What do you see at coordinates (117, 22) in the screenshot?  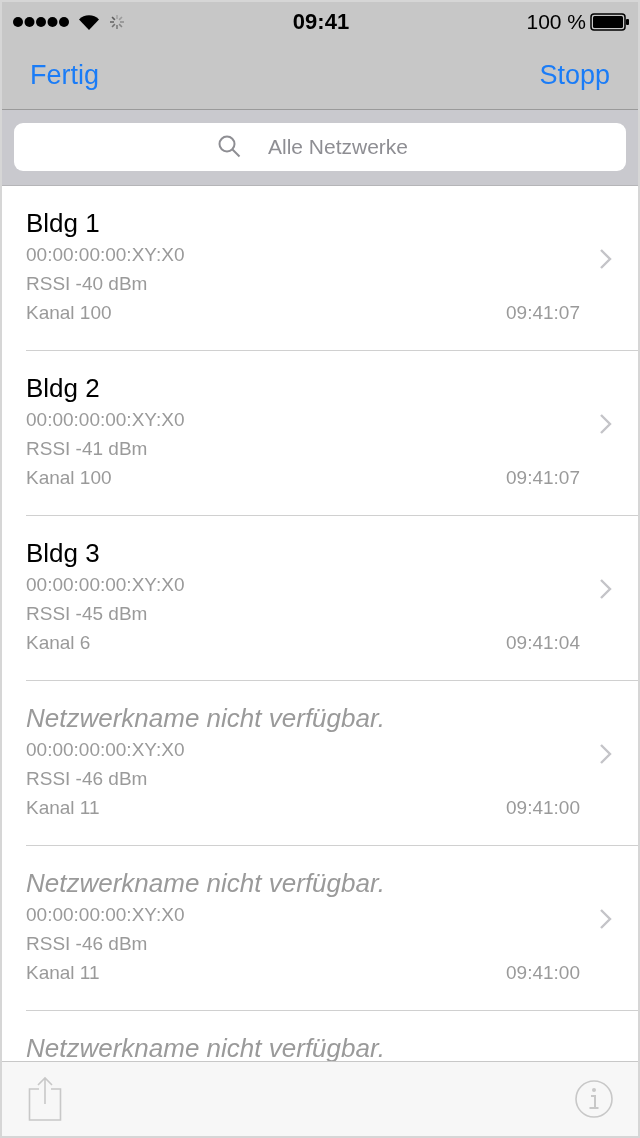 I see `spinner-icon` at bounding box center [117, 22].